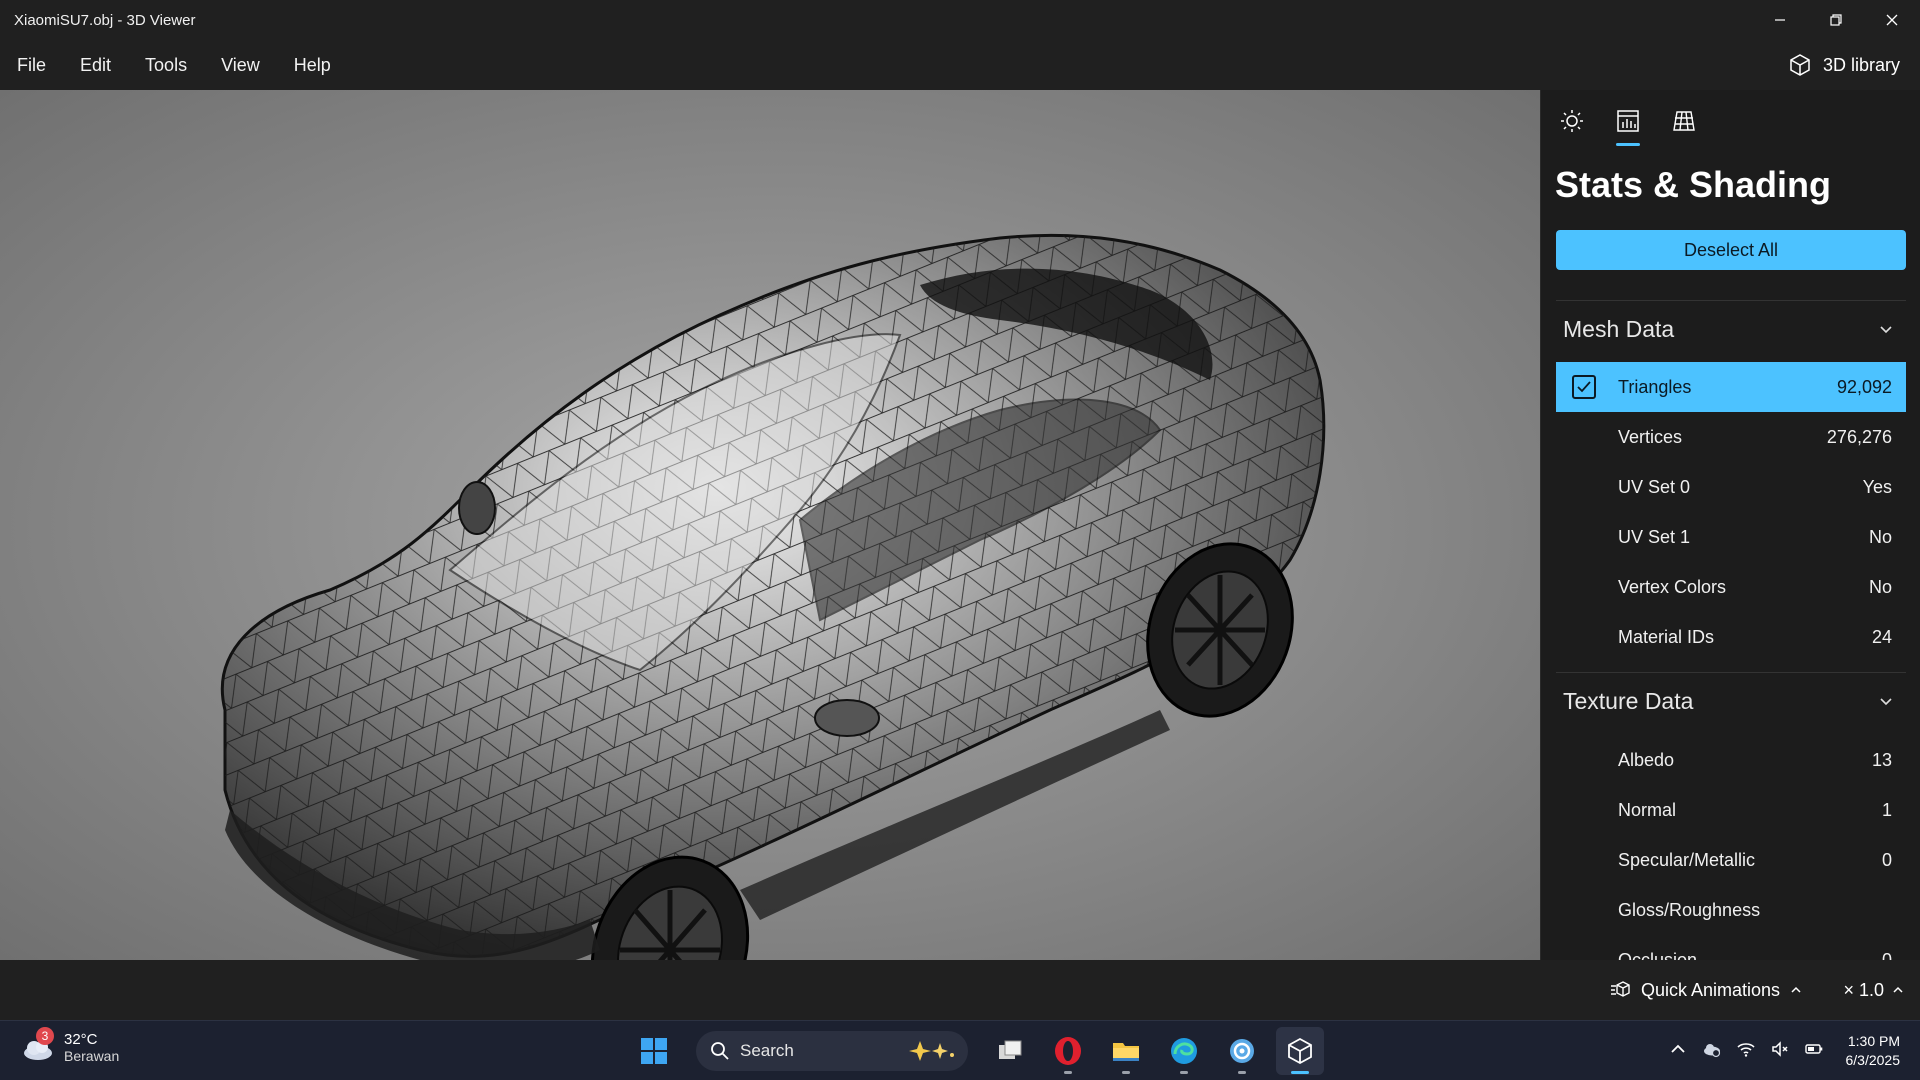  What do you see at coordinates (1731, 810) in the screenshot?
I see `texture-row-normal: Normal 1` at bounding box center [1731, 810].